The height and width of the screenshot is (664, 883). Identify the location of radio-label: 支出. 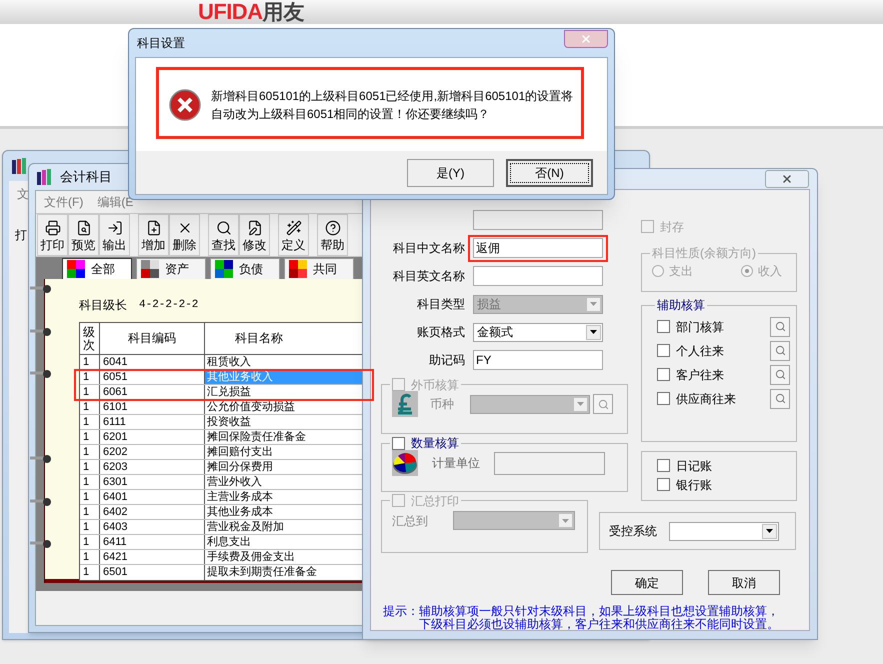
(681, 271).